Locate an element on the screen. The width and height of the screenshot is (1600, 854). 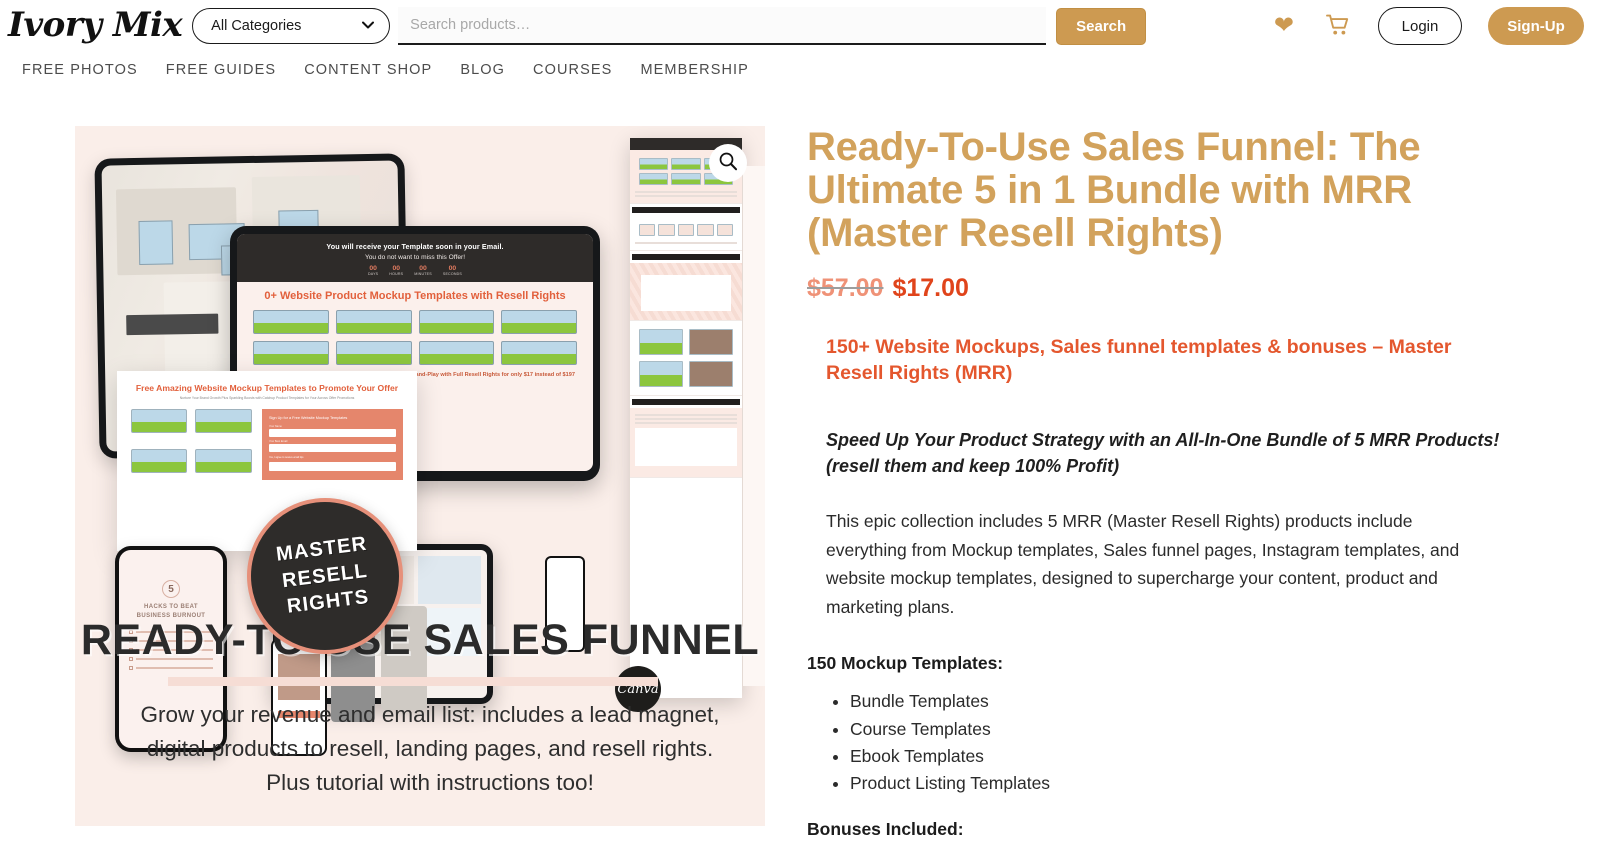
image-zoom-button is located at coordinates (728, 163).